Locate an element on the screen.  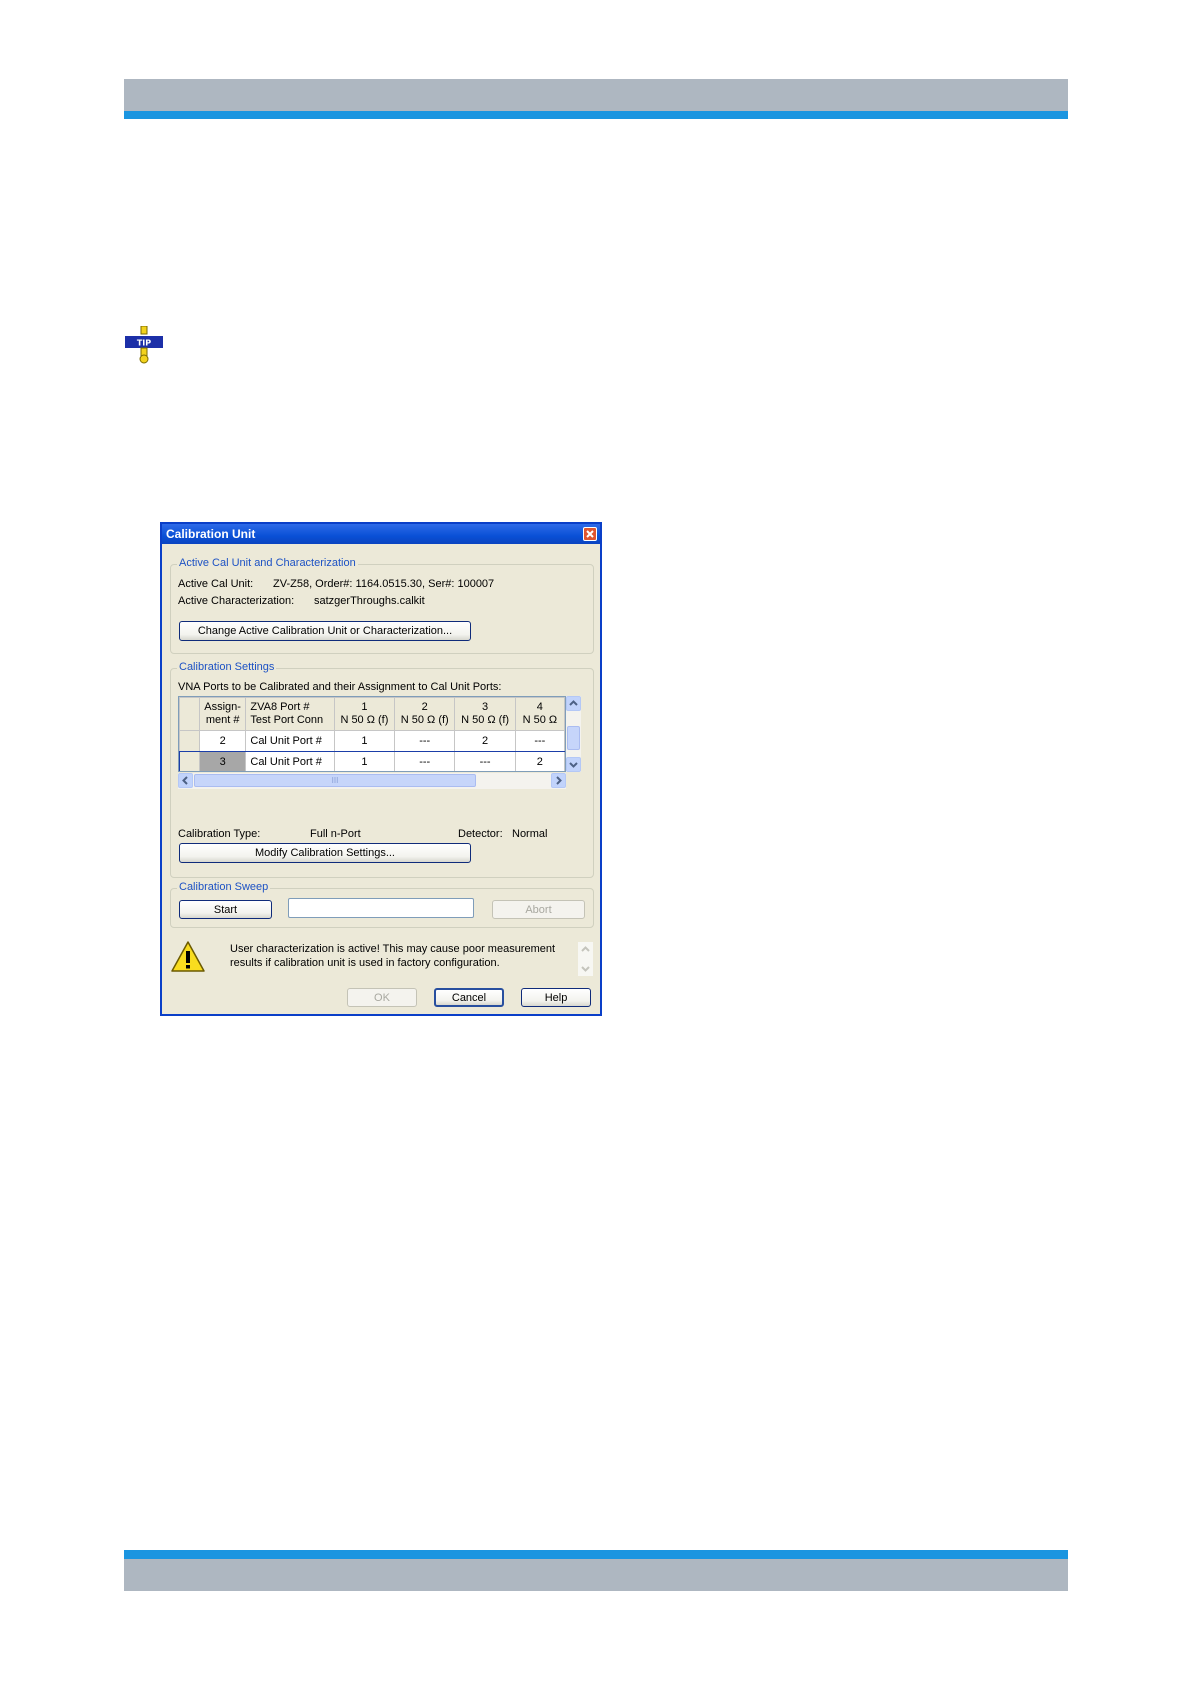
scroll-down-button is located at coordinates (573, 764).